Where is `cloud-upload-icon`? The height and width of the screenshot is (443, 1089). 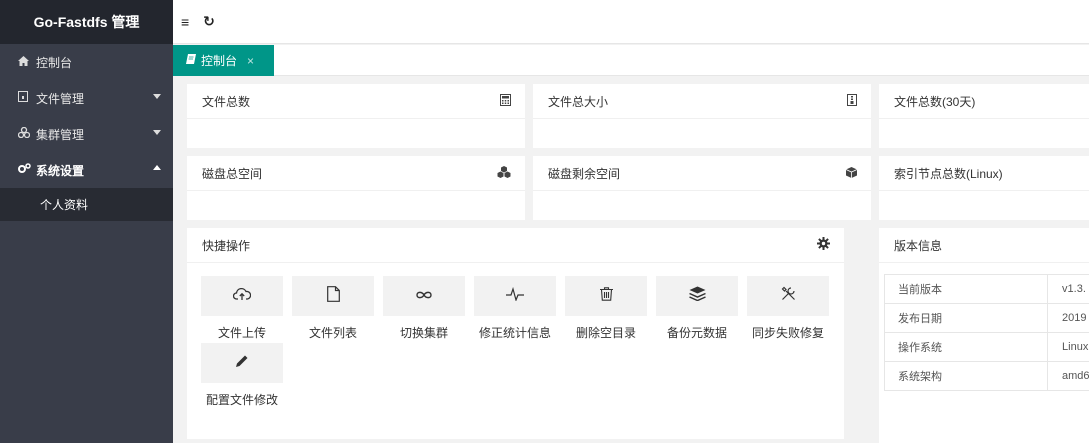 cloud-upload-icon is located at coordinates (242, 296).